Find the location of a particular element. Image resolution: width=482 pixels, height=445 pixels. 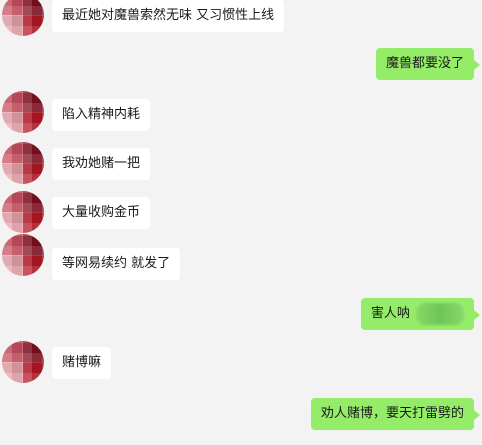

message-text: 等网易续约 就发了 is located at coordinates (116, 263).